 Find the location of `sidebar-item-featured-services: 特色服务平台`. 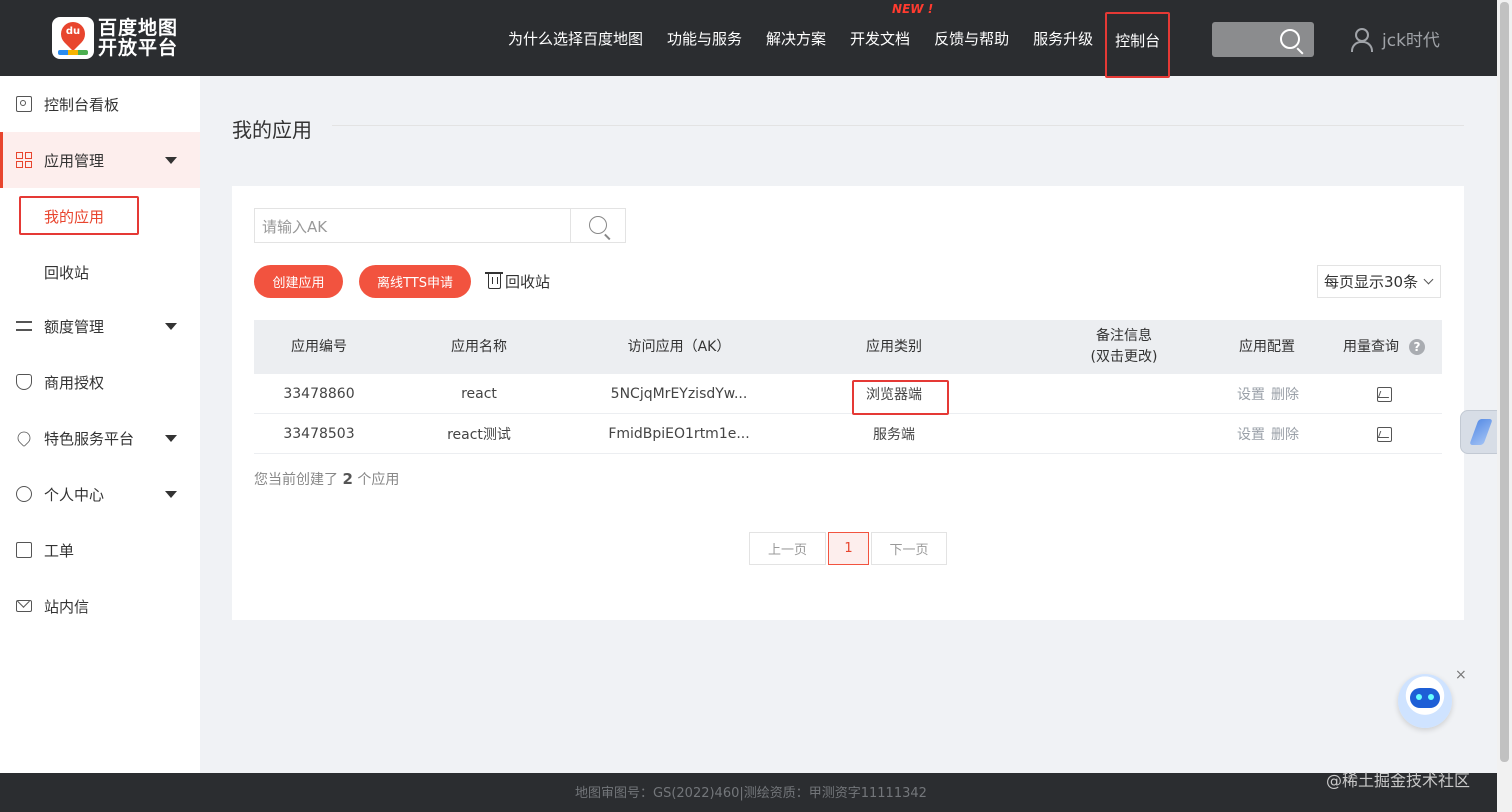

sidebar-item-featured-services: 特色服务平台 is located at coordinates (100, 438).